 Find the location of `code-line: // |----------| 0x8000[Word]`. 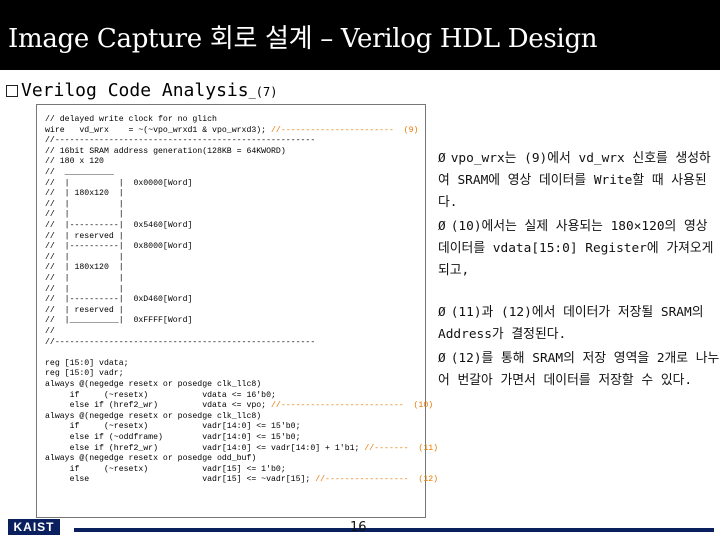

code-line: // |----------| 0x8000[Word] is located at coordinates (119, 247).